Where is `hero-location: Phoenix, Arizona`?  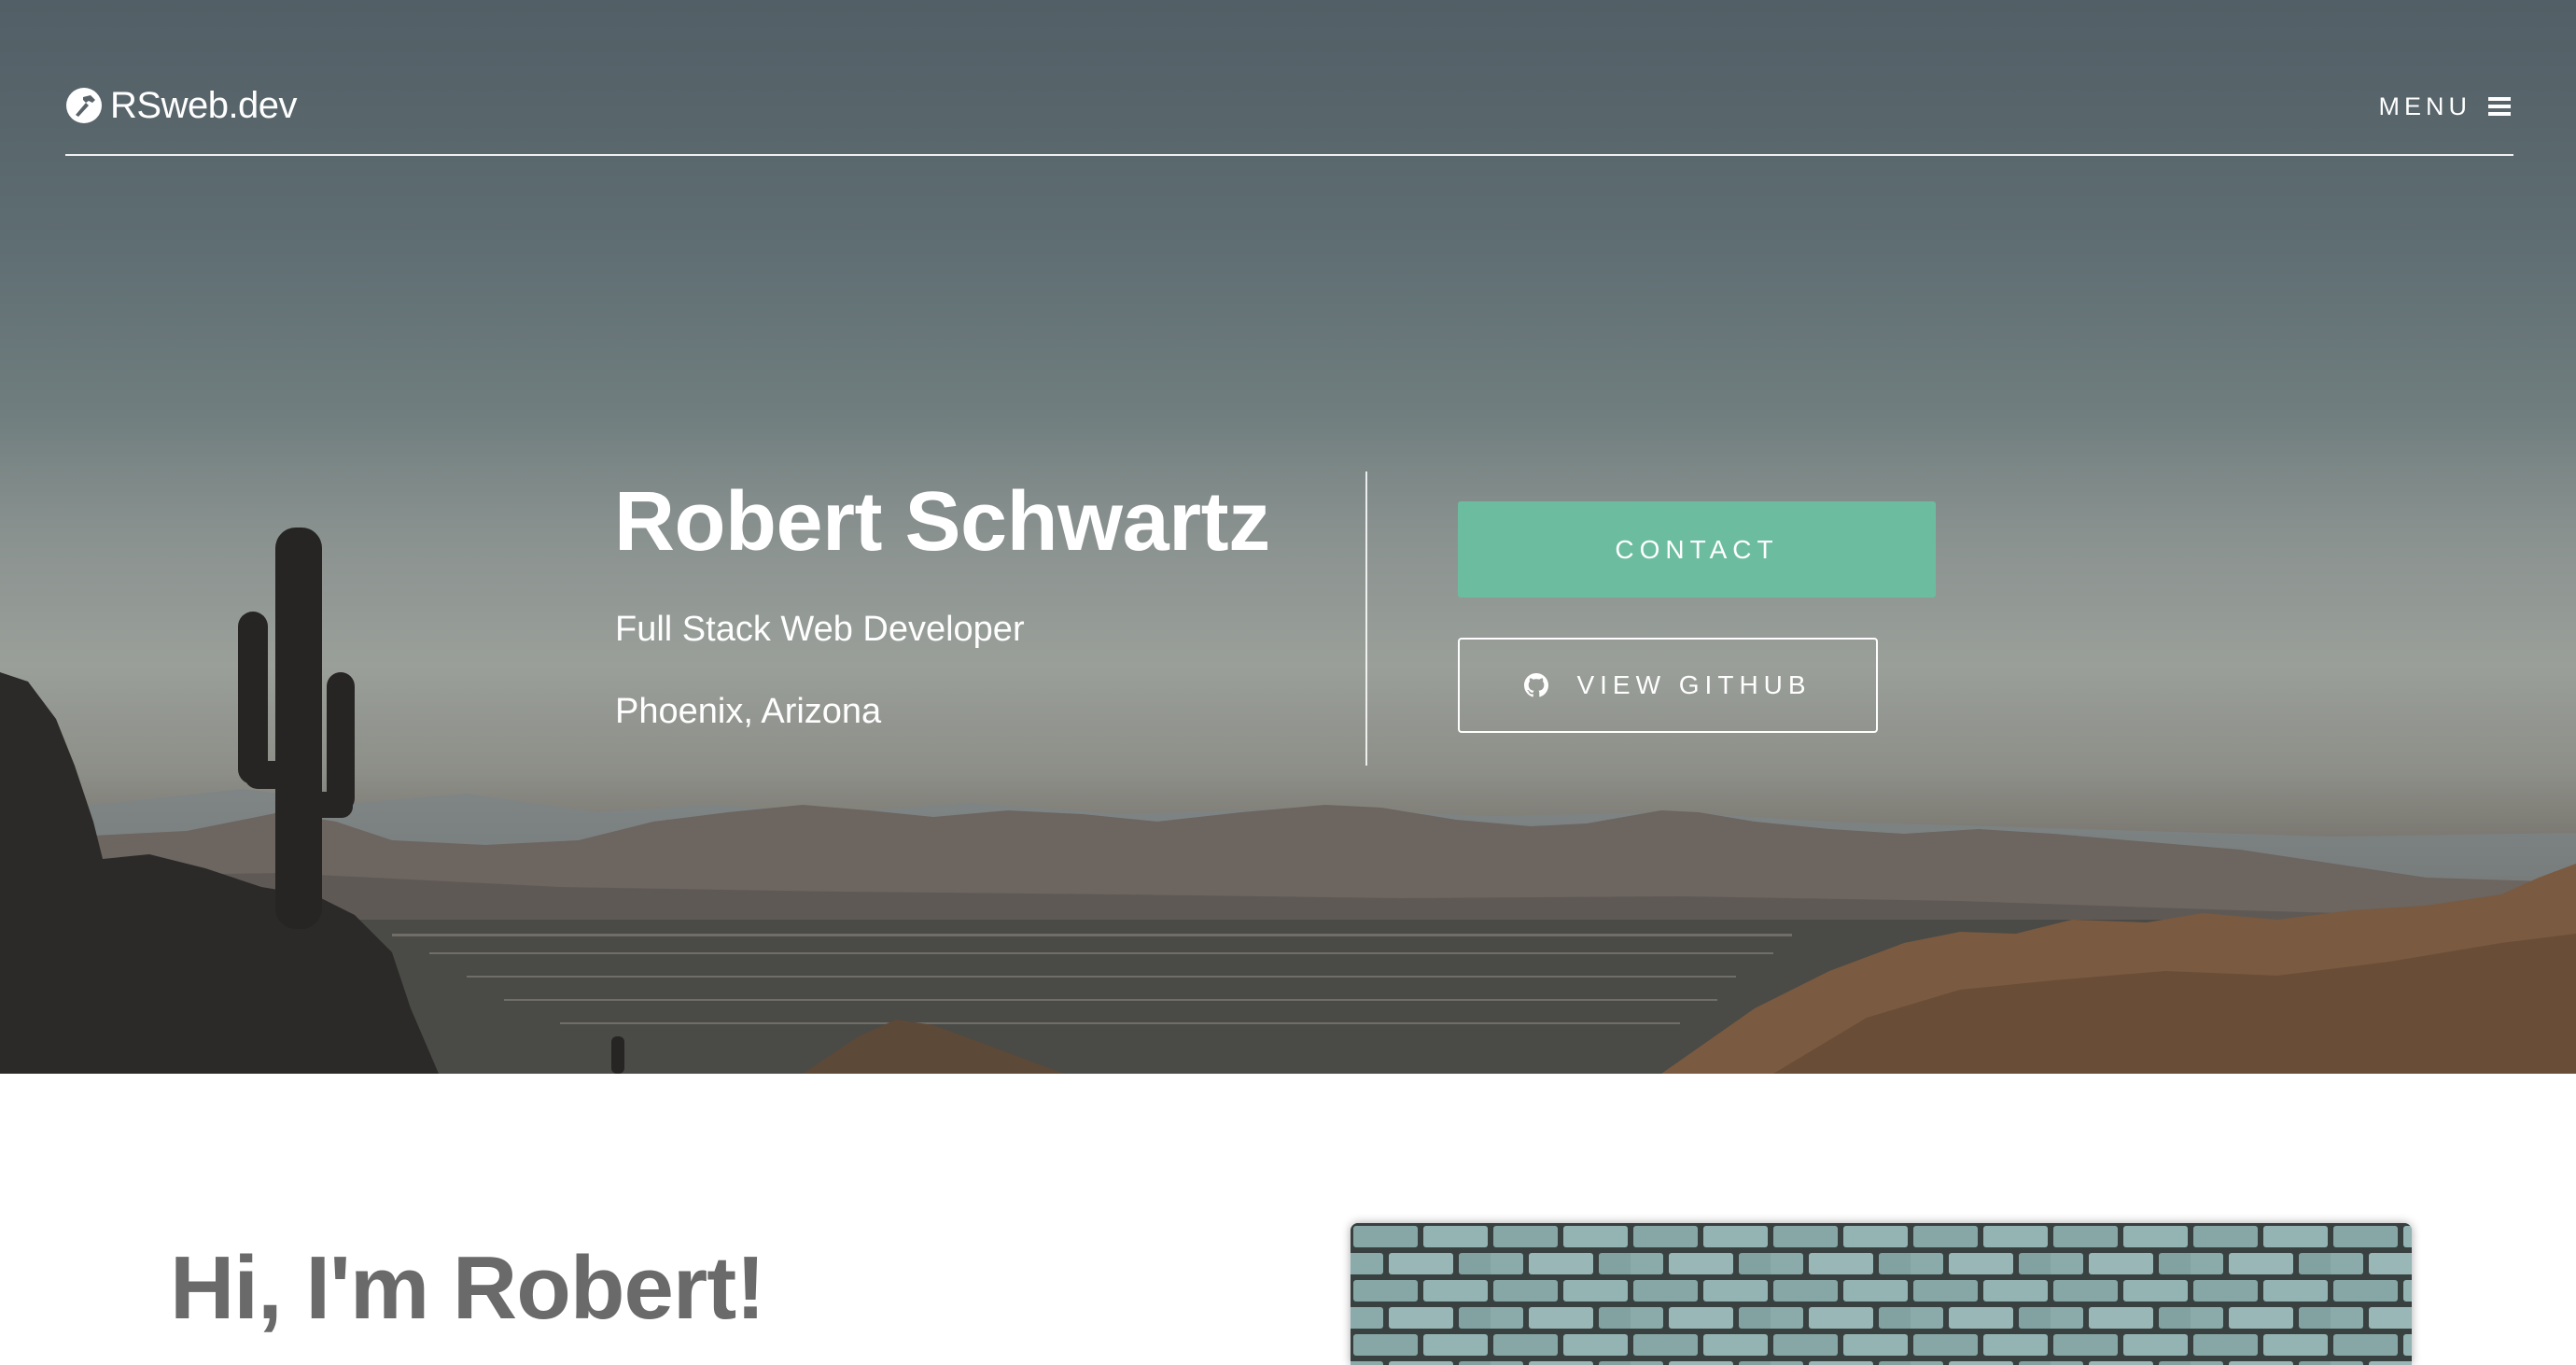
hero-location: Phoenix, Arizona is located at coordinates (748, 711).